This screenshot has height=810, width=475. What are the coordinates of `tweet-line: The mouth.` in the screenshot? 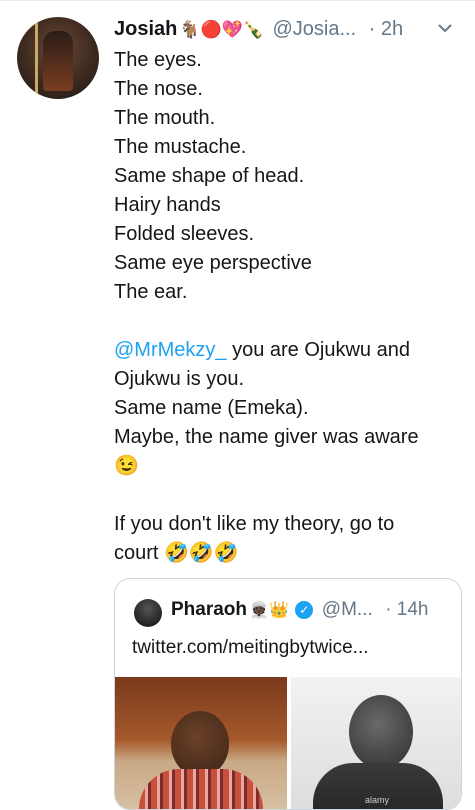 It's located at (165, 118).